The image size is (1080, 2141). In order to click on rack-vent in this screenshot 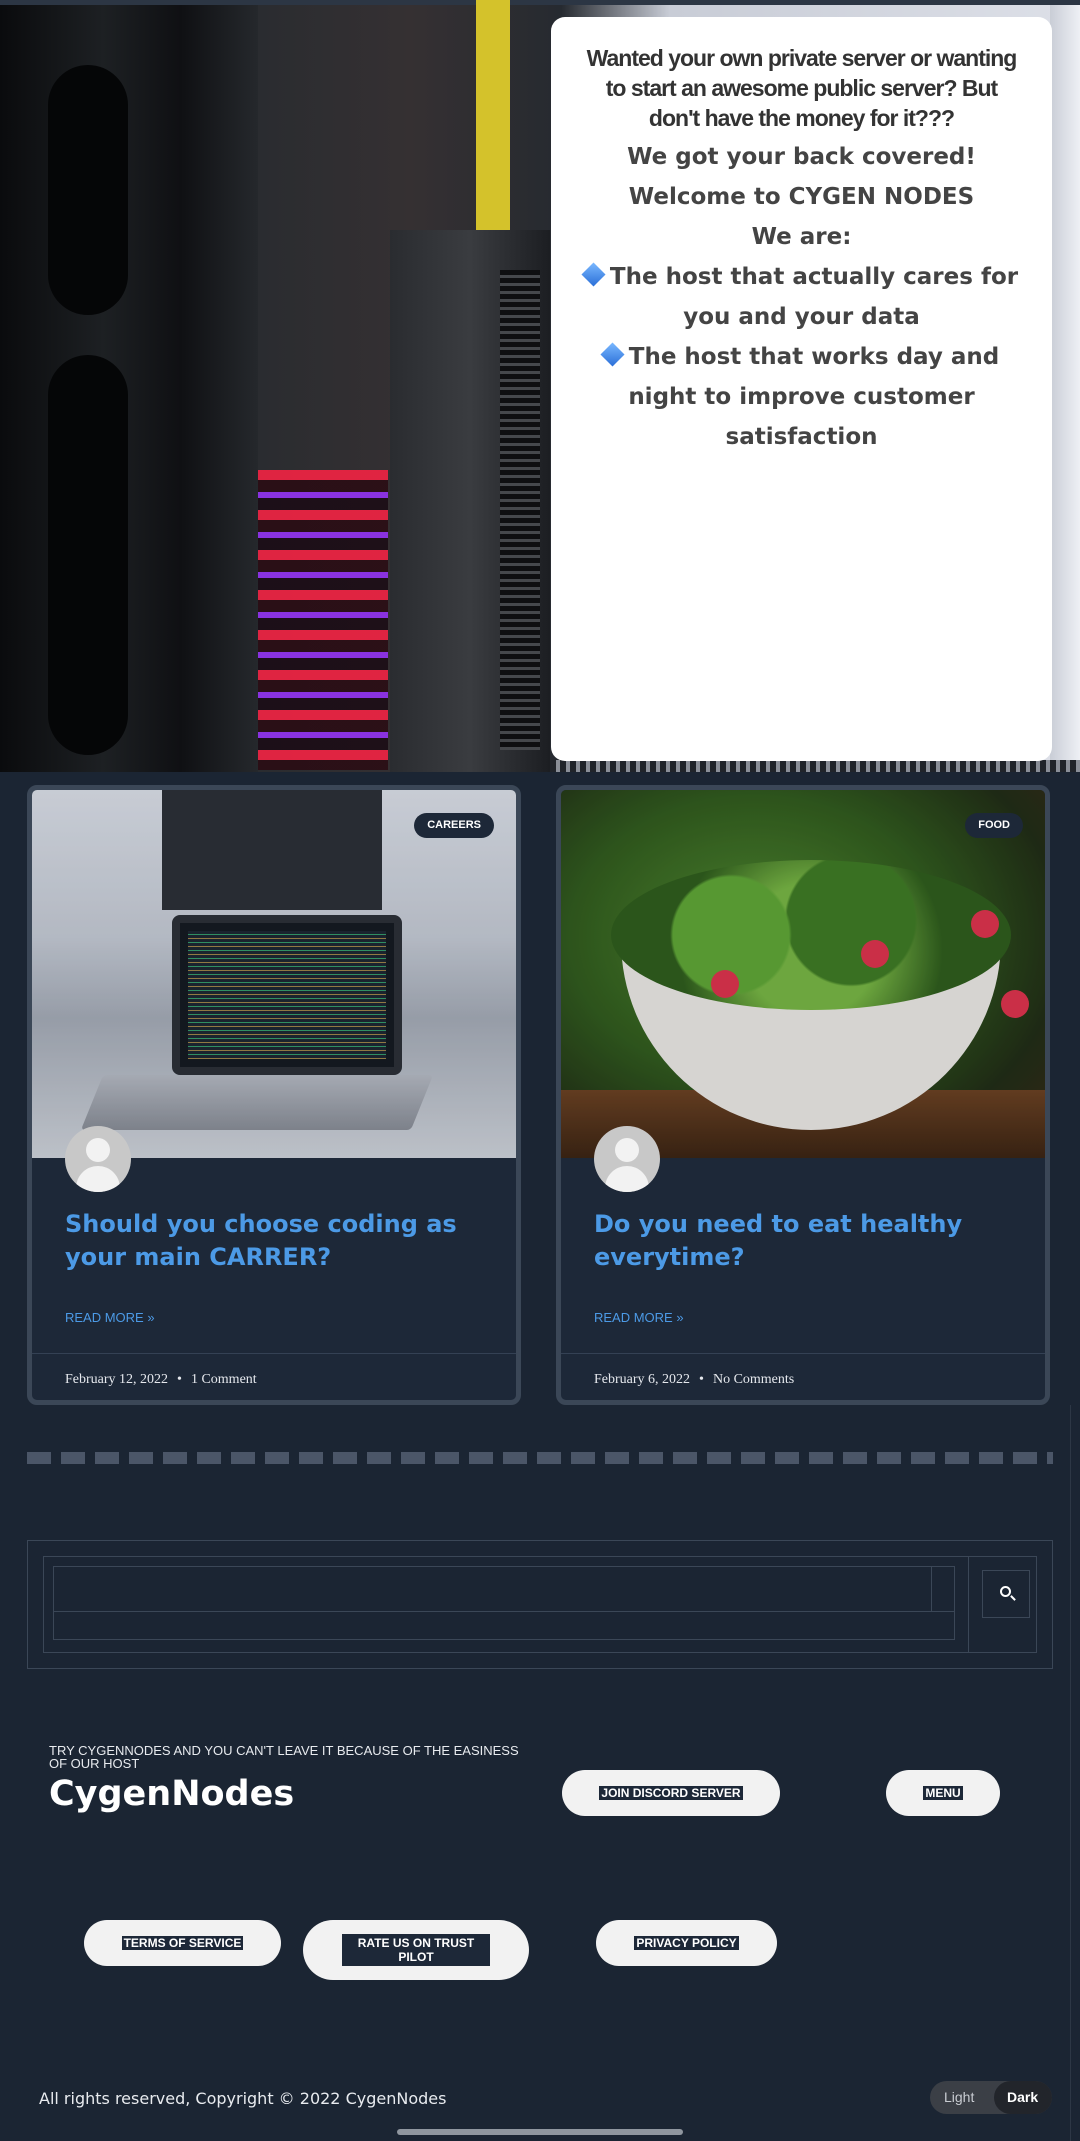, I will do `click(520, 510)`.